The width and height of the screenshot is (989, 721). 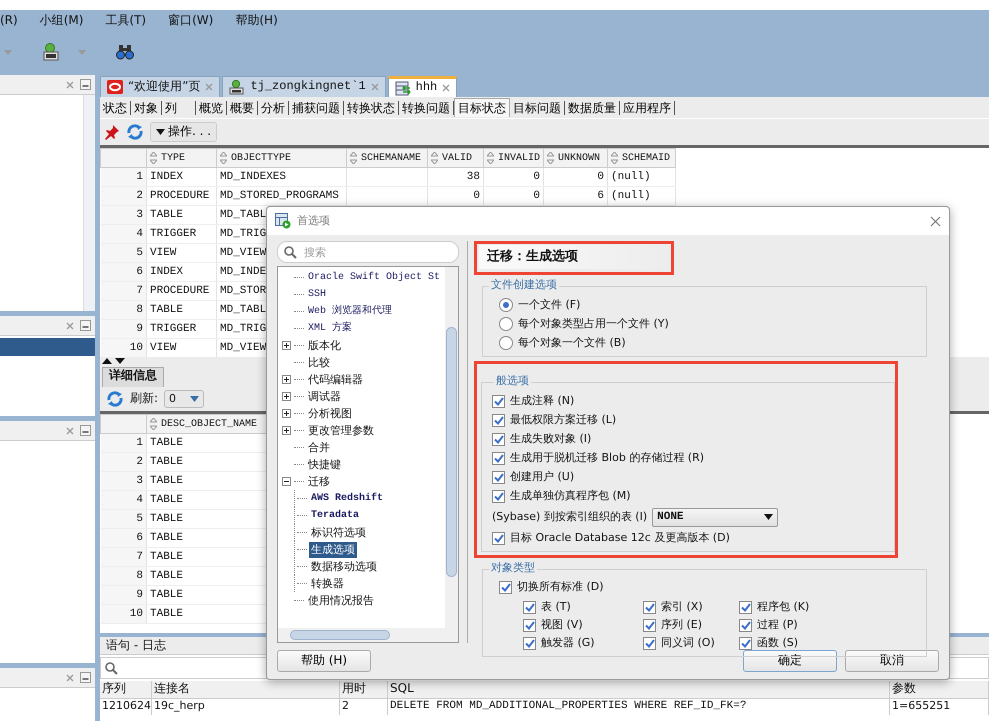 What do you see at coordinates (125, 52) in the screenshot?
I see `binoculars-icon` at bounding box center [125, 52].